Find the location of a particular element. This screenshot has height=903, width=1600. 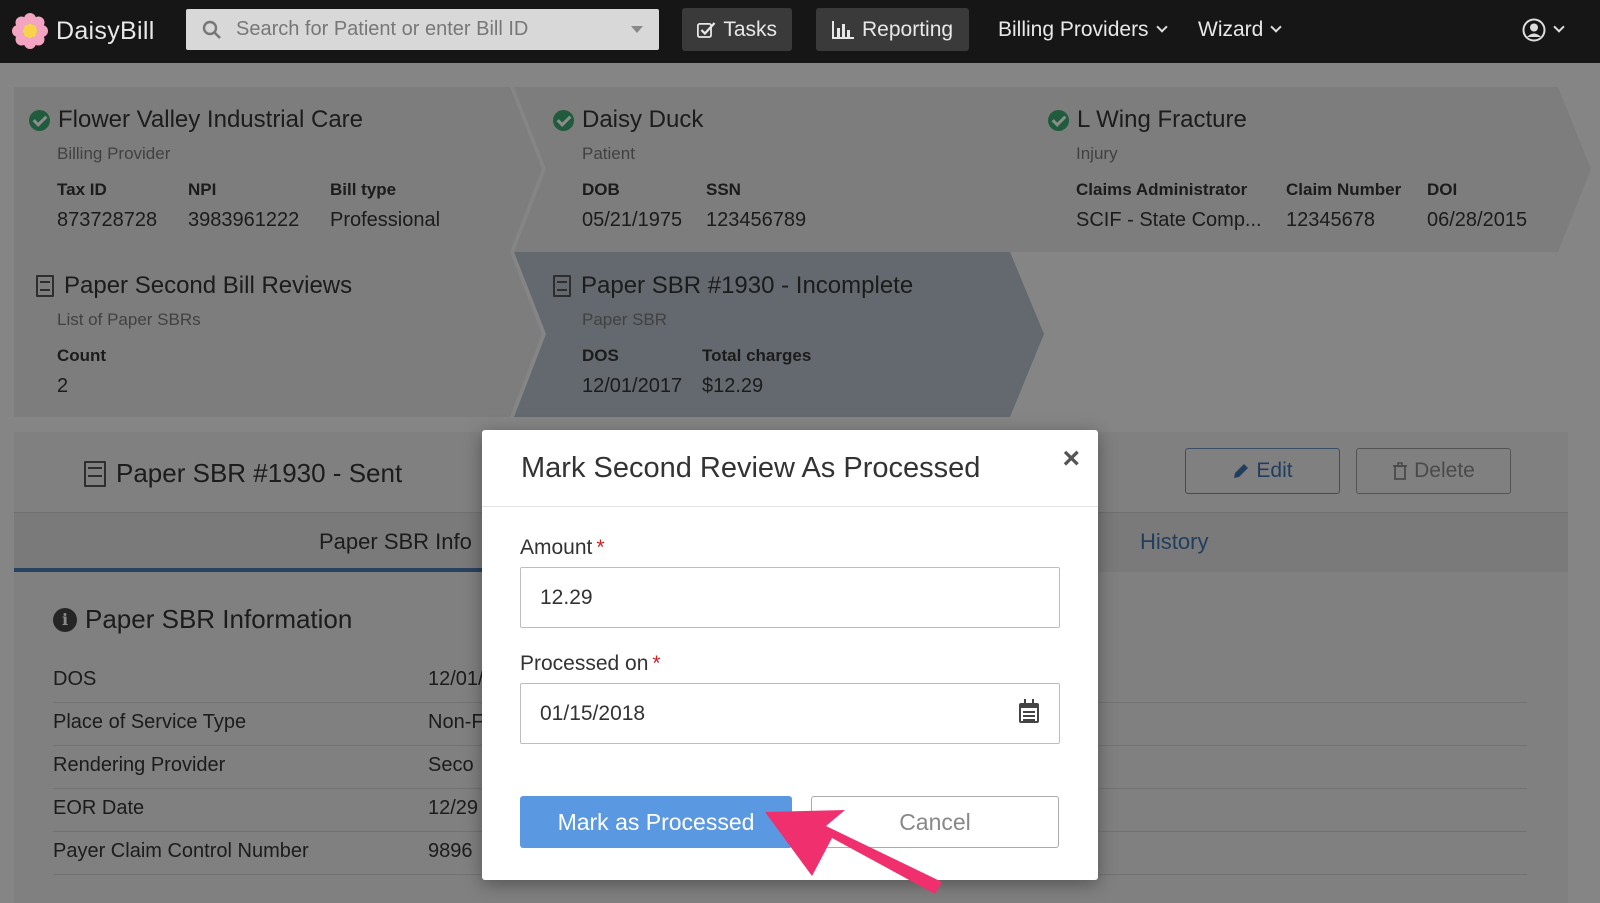

processed-on-value: 01/15/2018 is located at coordinates (593, 713).